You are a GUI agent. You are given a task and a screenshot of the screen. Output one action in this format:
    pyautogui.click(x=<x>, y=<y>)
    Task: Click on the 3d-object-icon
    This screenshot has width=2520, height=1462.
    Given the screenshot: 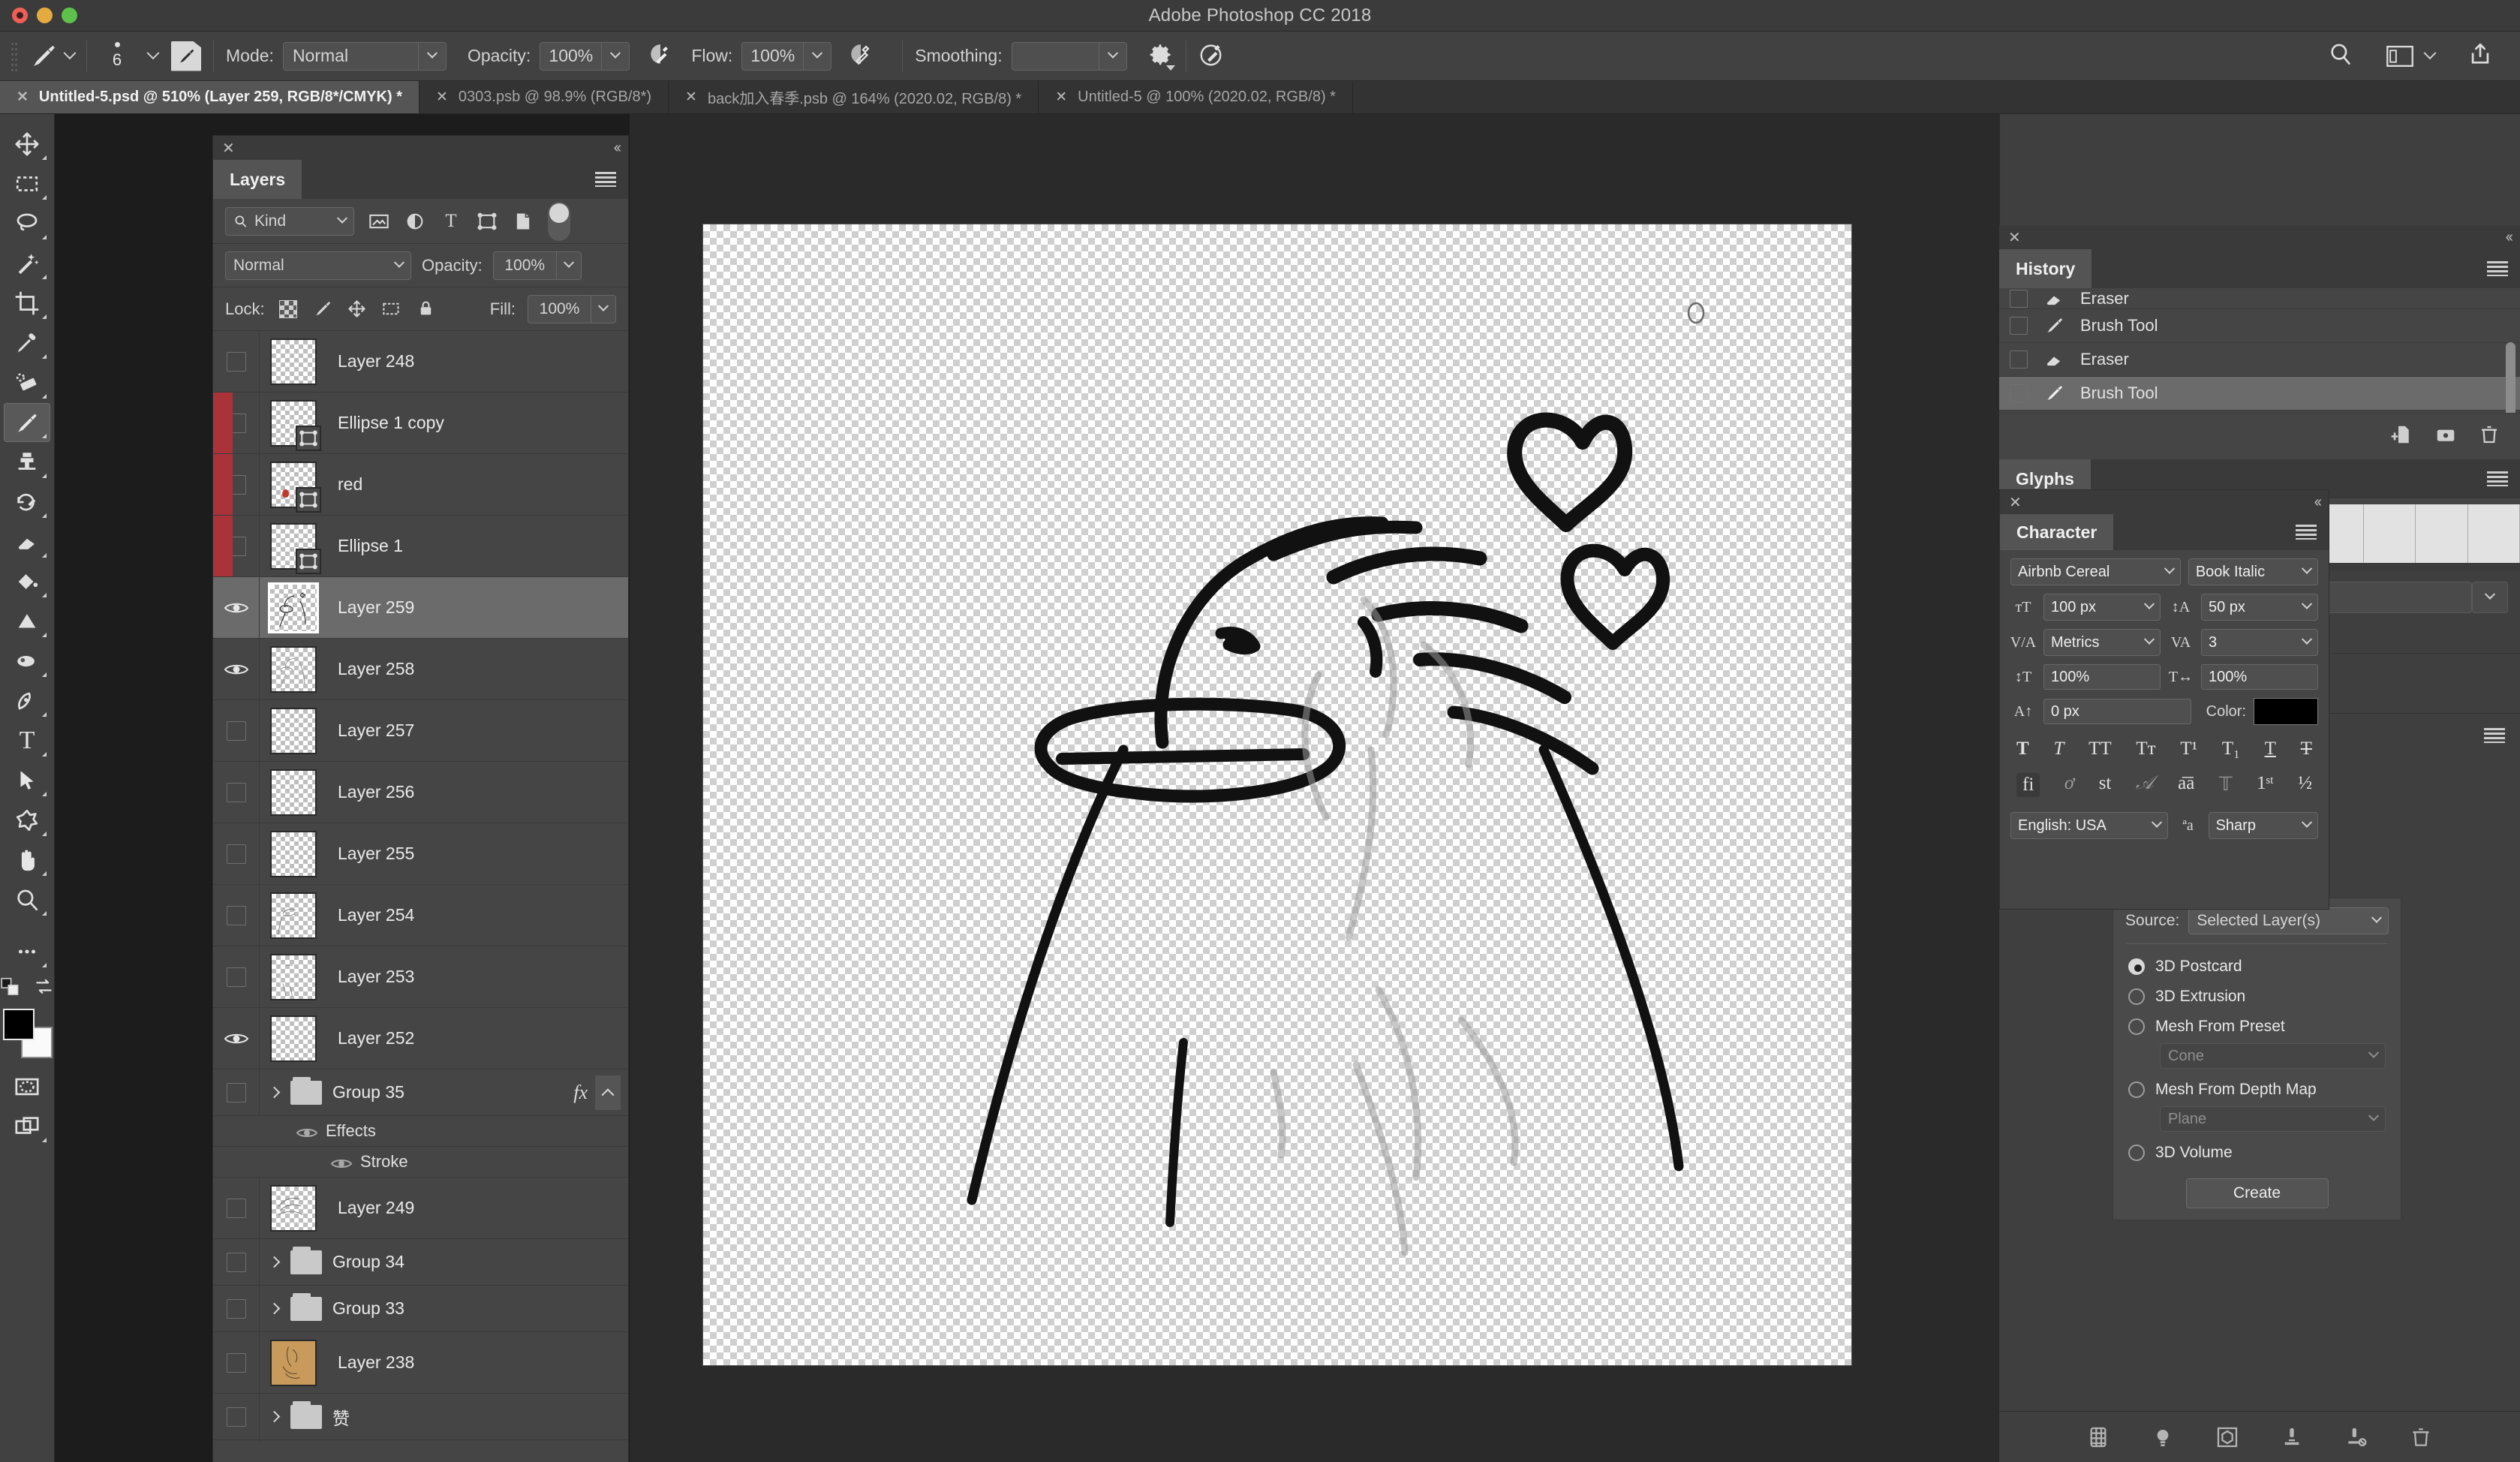 What is the action you would take?
    pyautogui.click(x=2227, y=1437)
    